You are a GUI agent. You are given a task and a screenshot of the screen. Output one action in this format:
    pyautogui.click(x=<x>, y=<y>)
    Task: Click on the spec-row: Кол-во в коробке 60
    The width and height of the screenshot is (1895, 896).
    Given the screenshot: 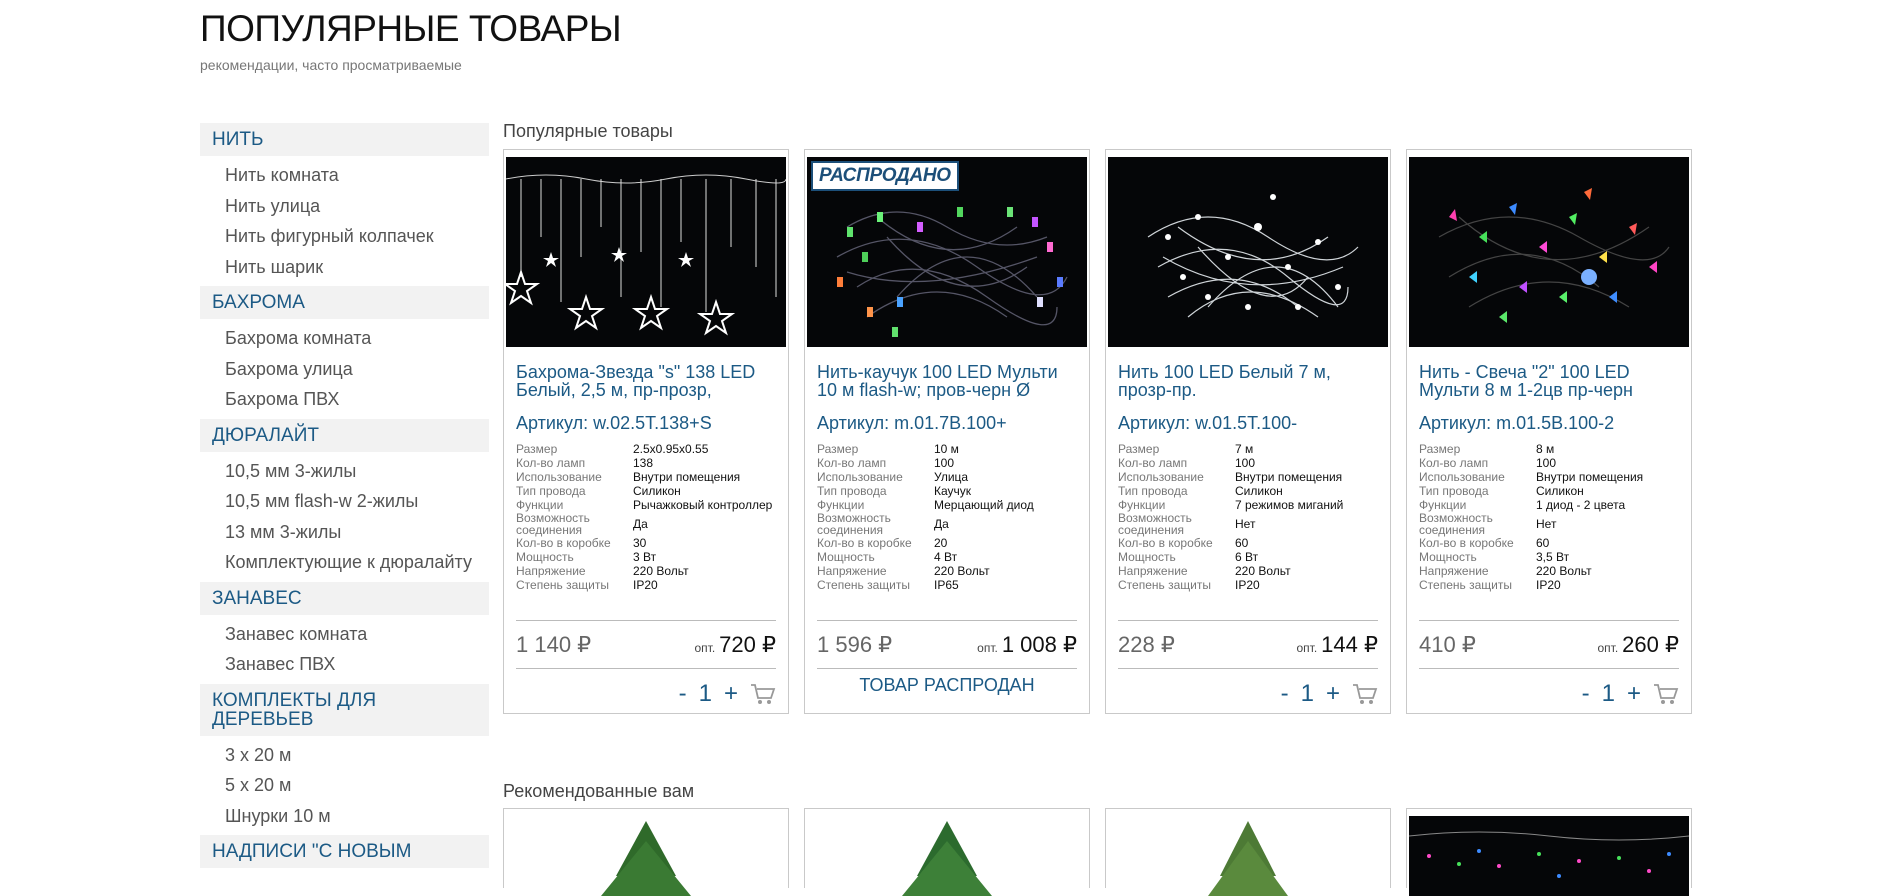 What is the action you would take?
    pyautogui.click(x=1550, y=543)
    